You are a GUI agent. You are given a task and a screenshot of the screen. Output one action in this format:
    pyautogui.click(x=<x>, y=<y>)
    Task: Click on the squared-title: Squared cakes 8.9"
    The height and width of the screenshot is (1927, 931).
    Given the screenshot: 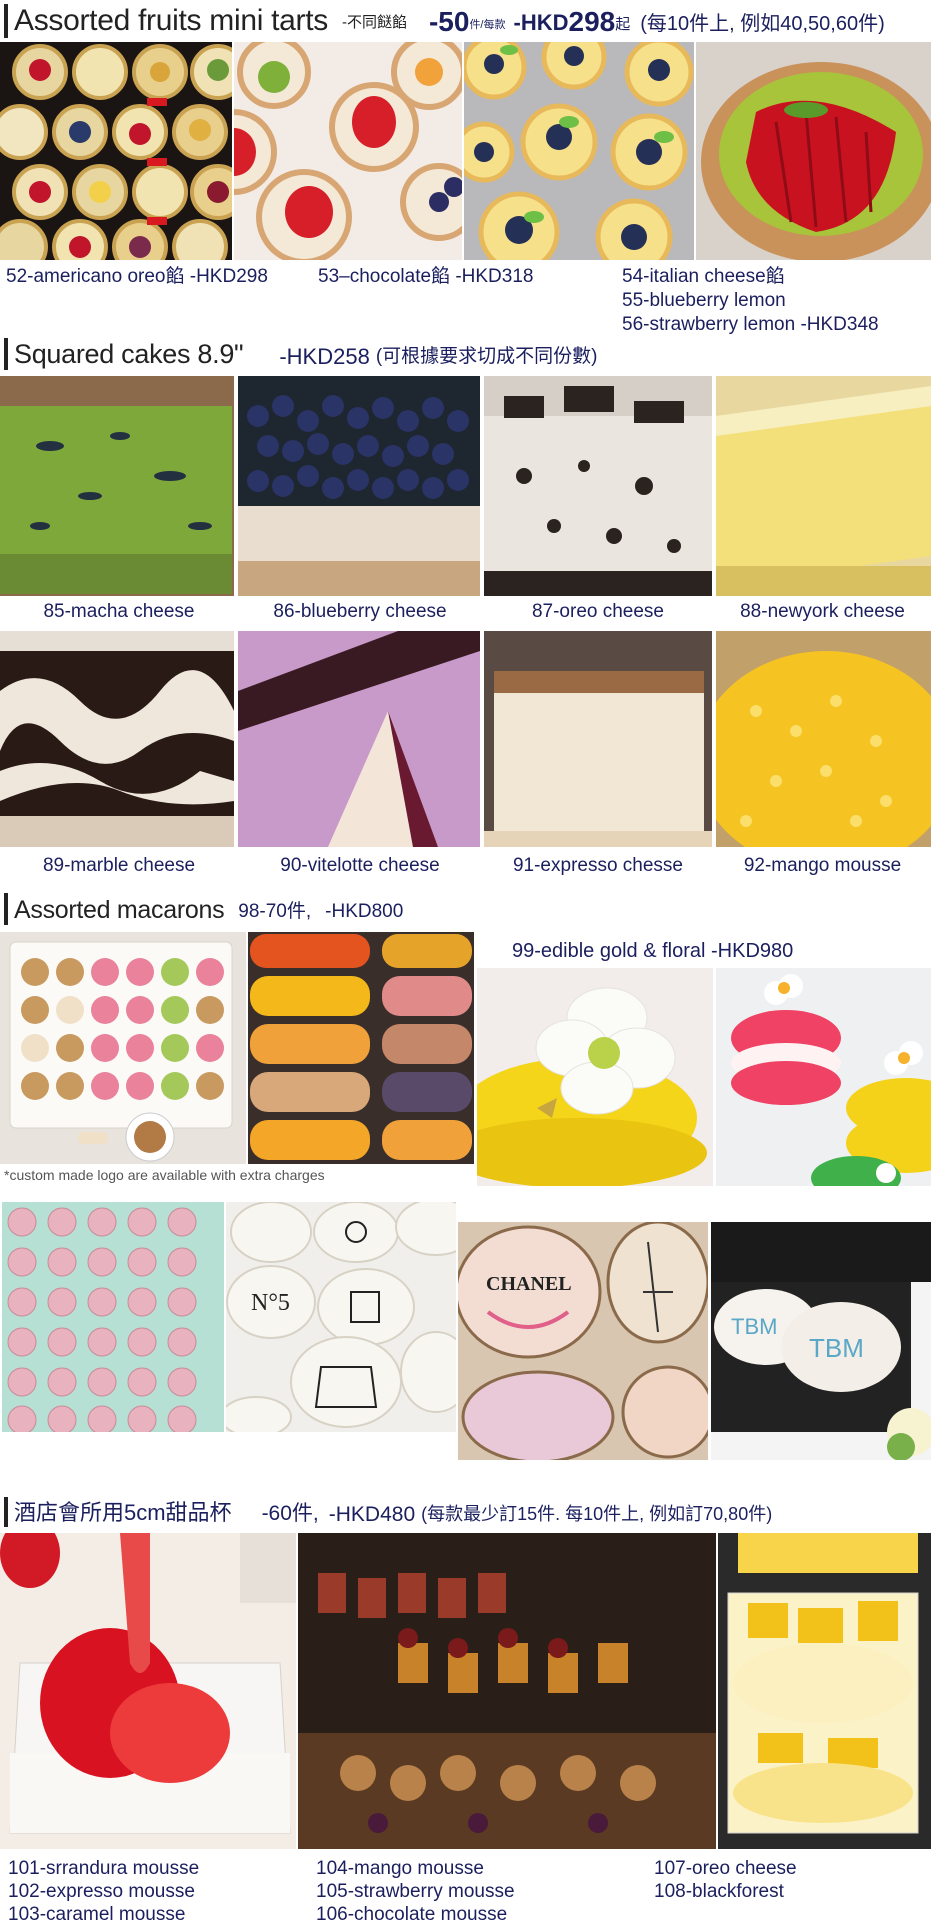 What is the action you would take?
    pyautogui.click(x=129, y=354)
    